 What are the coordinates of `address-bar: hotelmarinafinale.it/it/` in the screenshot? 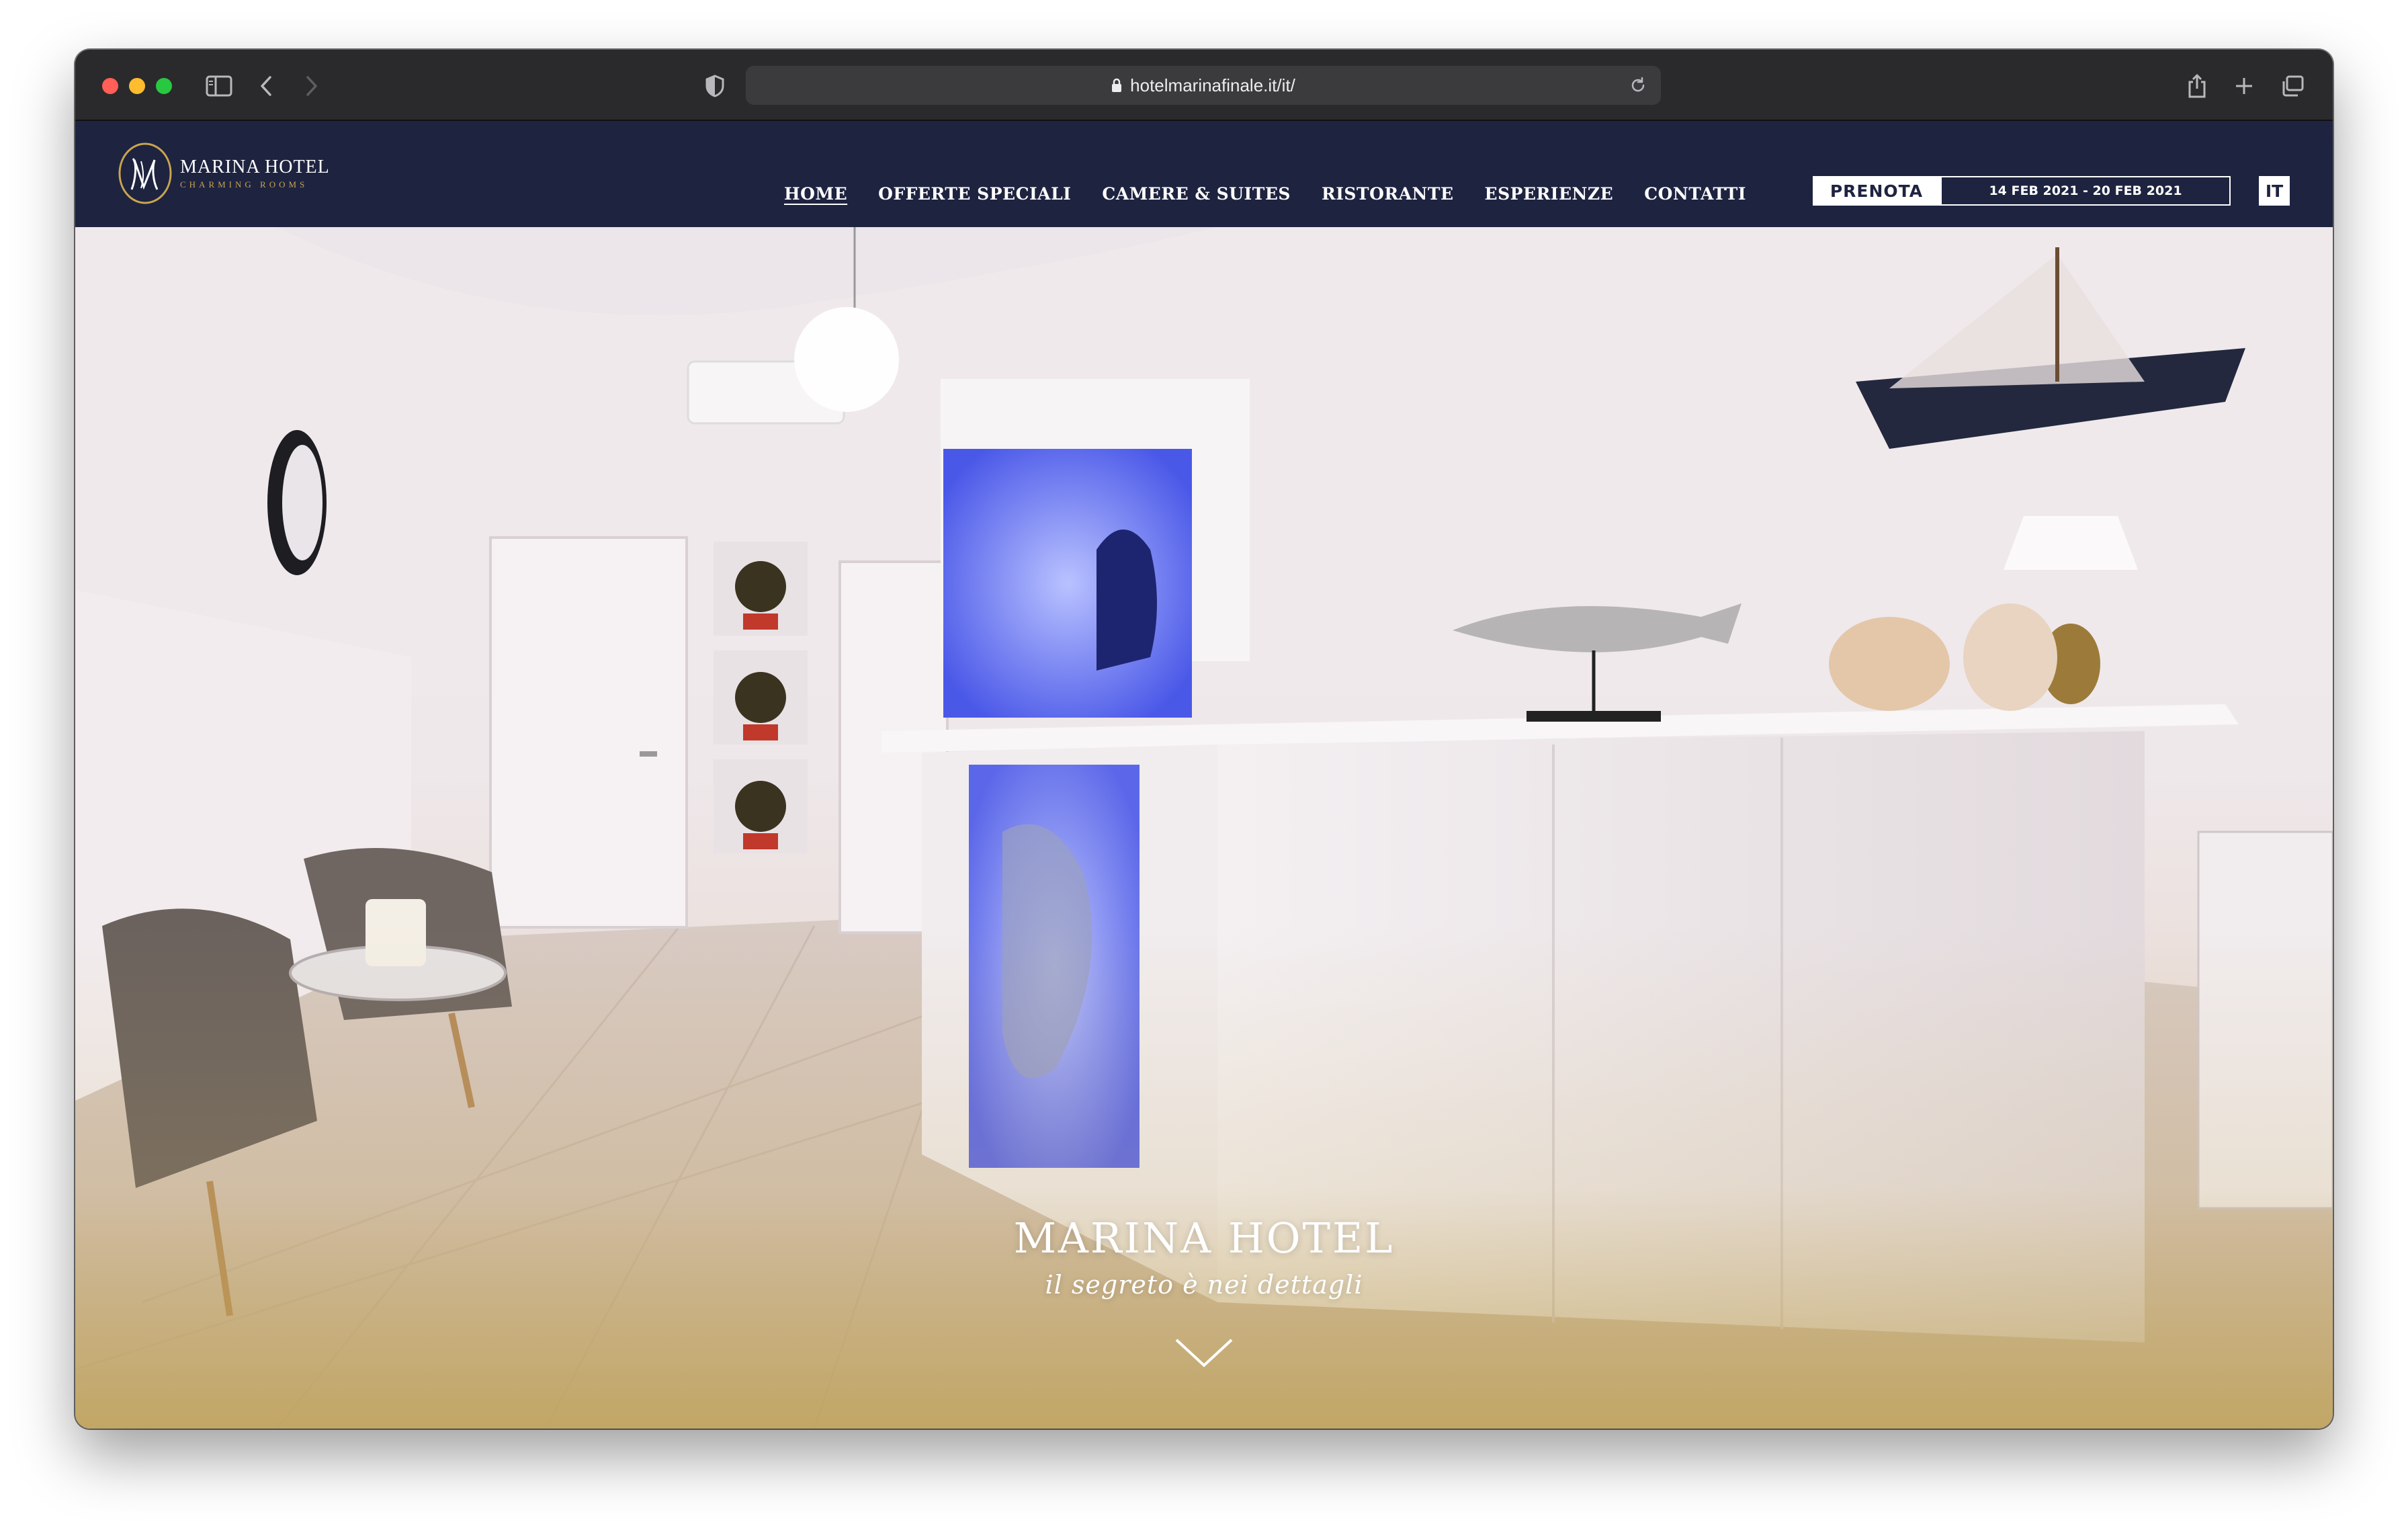 It's located at (1203, 86).